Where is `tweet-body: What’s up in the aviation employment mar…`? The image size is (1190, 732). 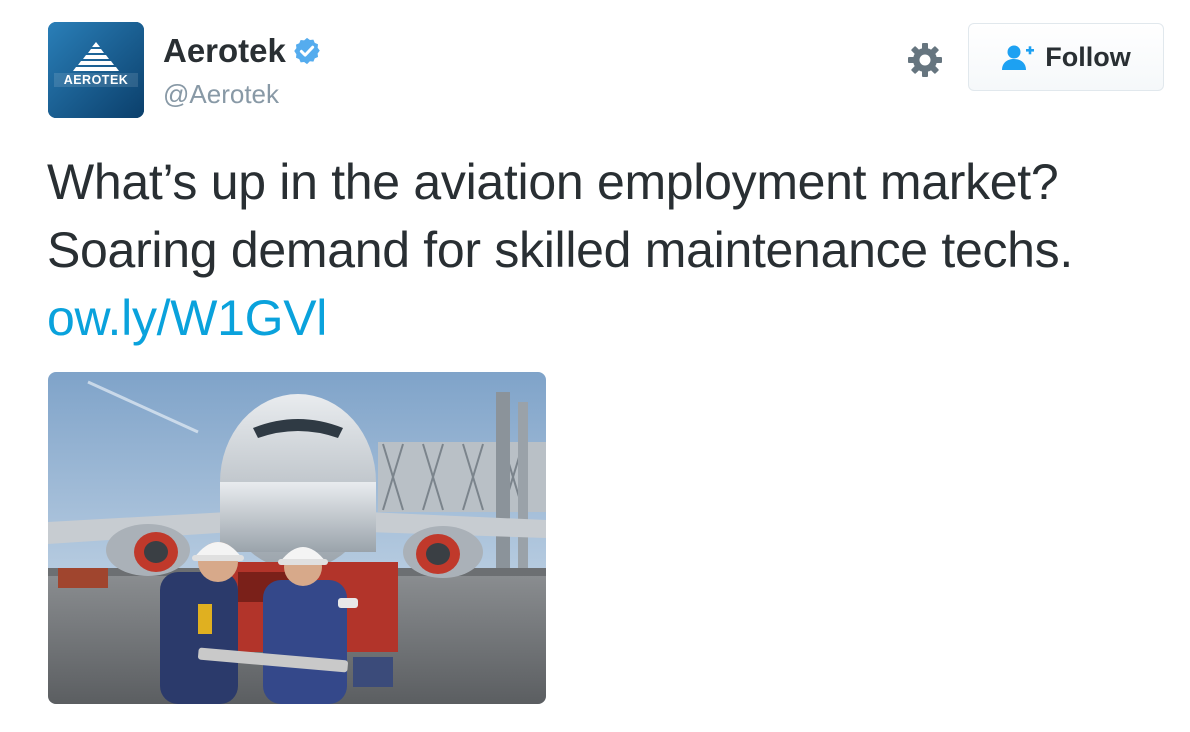 tweet-body: What’s up in the aviation employment mar… is located at coordinates (560, 216).